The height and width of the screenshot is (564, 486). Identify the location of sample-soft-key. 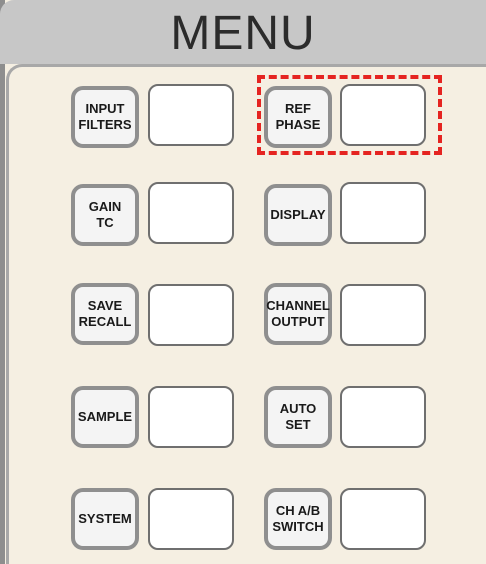
(191, 417).